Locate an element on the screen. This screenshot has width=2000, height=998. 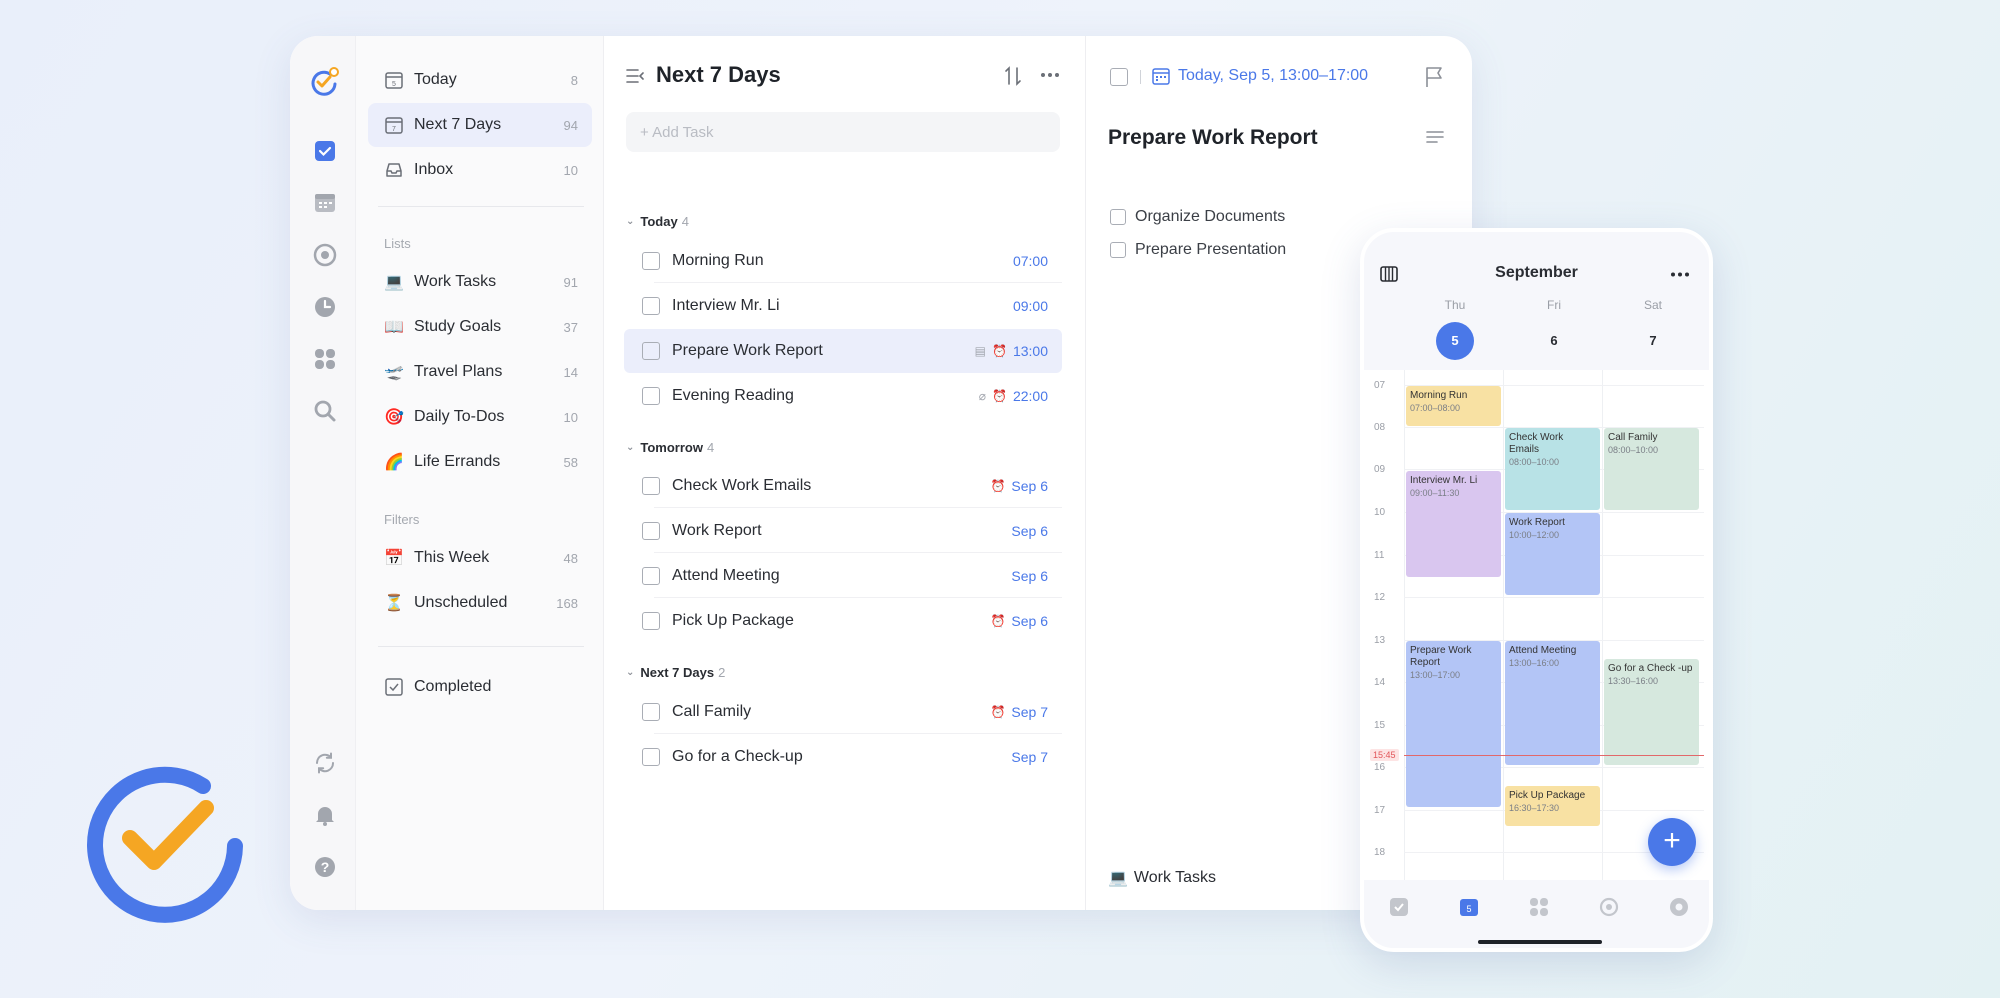
calendar-event: Check Work Emails 08:00–10:00 is located at coordinates (1552, 469).